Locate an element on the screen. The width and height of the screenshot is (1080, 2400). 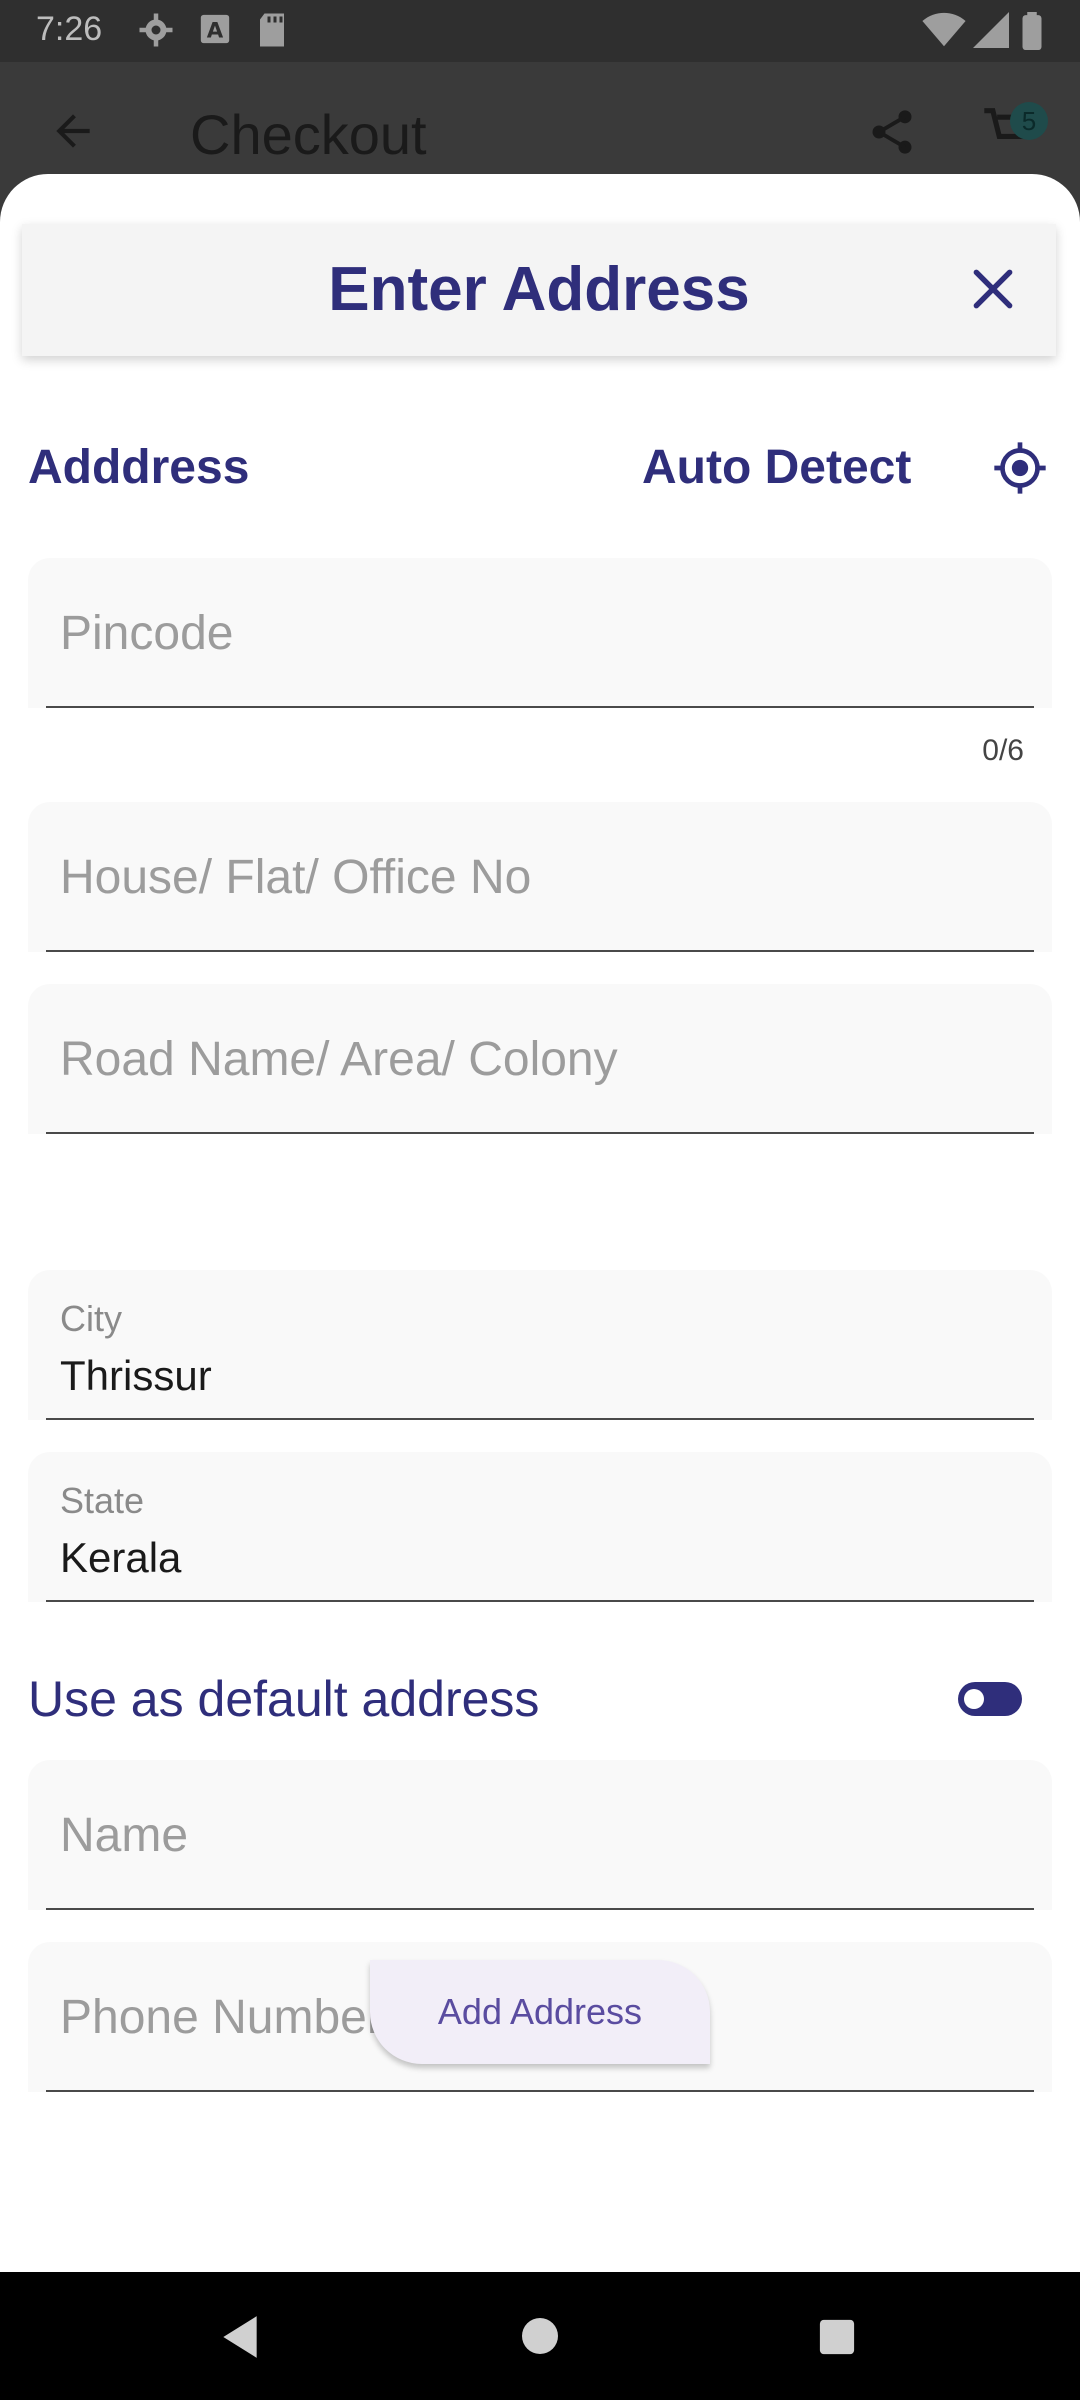
sheet-header: Enter Address is located at coordinates (539, 290).